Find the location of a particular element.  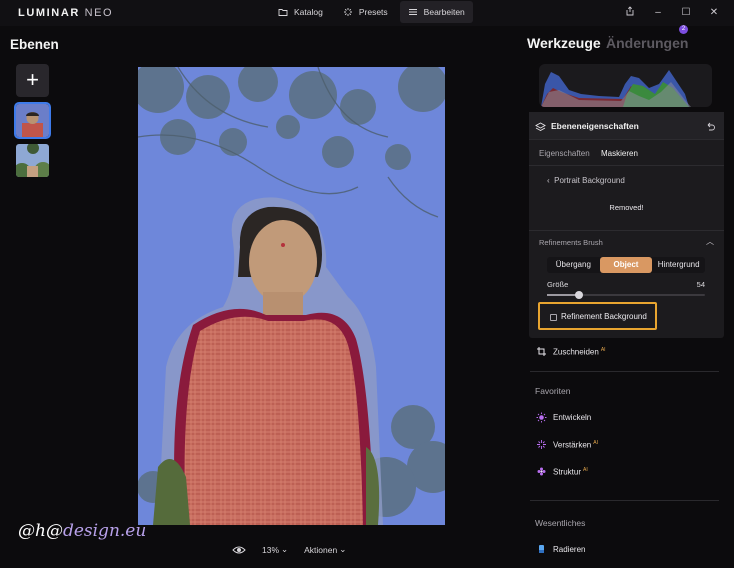

refinement-background-checkbox is located at coordinates (553, 317).